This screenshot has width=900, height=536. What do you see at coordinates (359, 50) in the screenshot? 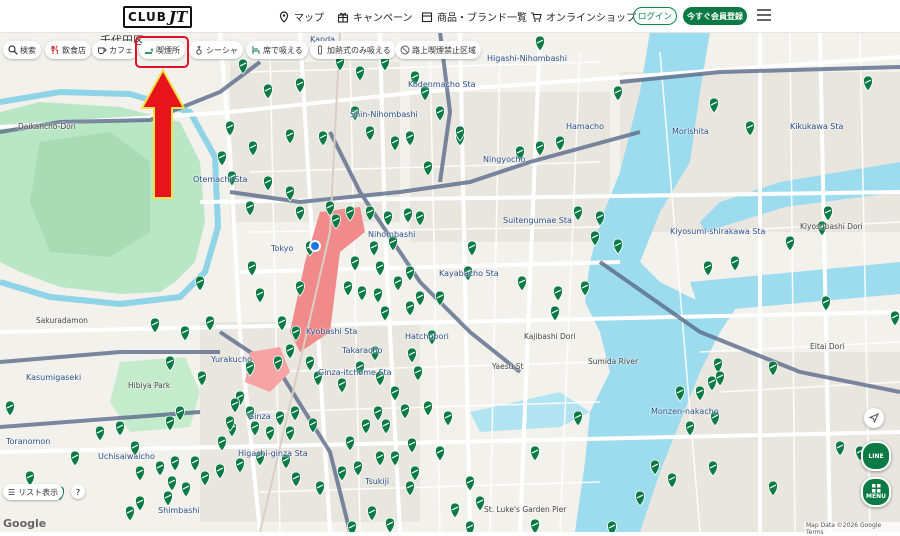
I see `chip-label: 加熱式のみ吸える` at bounding box center [359, 50].